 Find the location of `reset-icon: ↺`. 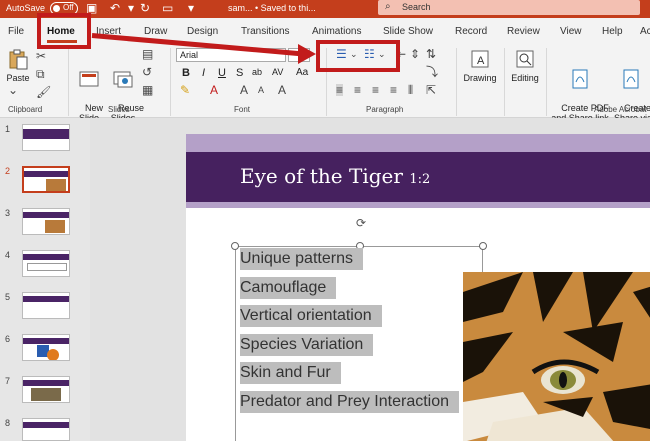

reset-icon: ↺ is located at coordinates (147, 72).